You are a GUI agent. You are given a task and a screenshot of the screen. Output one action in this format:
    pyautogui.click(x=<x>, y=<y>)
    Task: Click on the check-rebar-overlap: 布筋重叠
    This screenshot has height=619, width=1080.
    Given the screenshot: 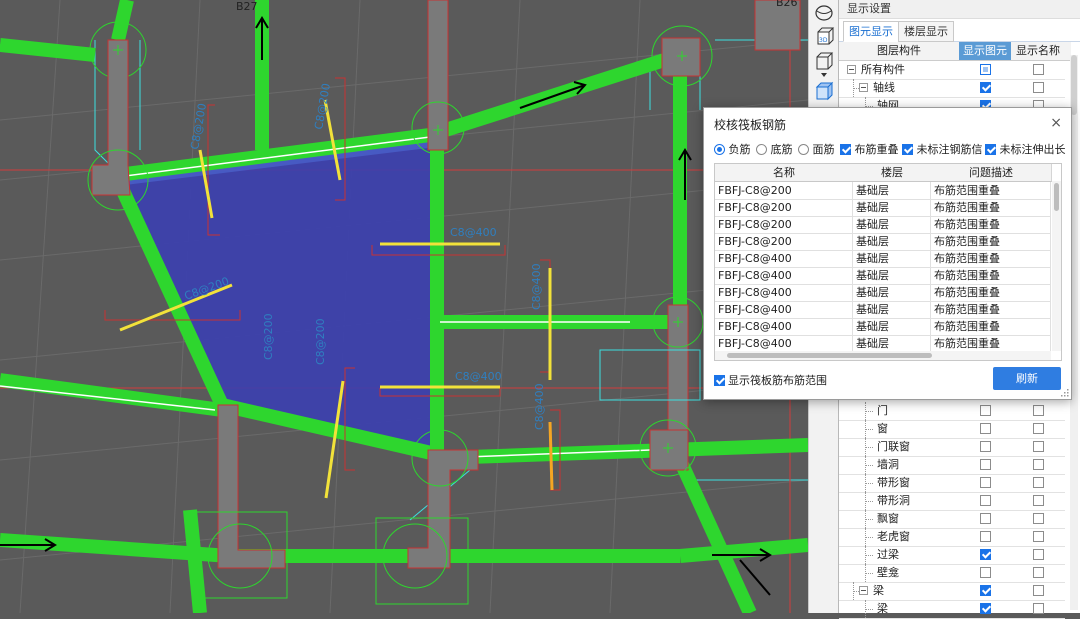 What is the action you would take?
    pyautogui.click(x=869, y=149)
    